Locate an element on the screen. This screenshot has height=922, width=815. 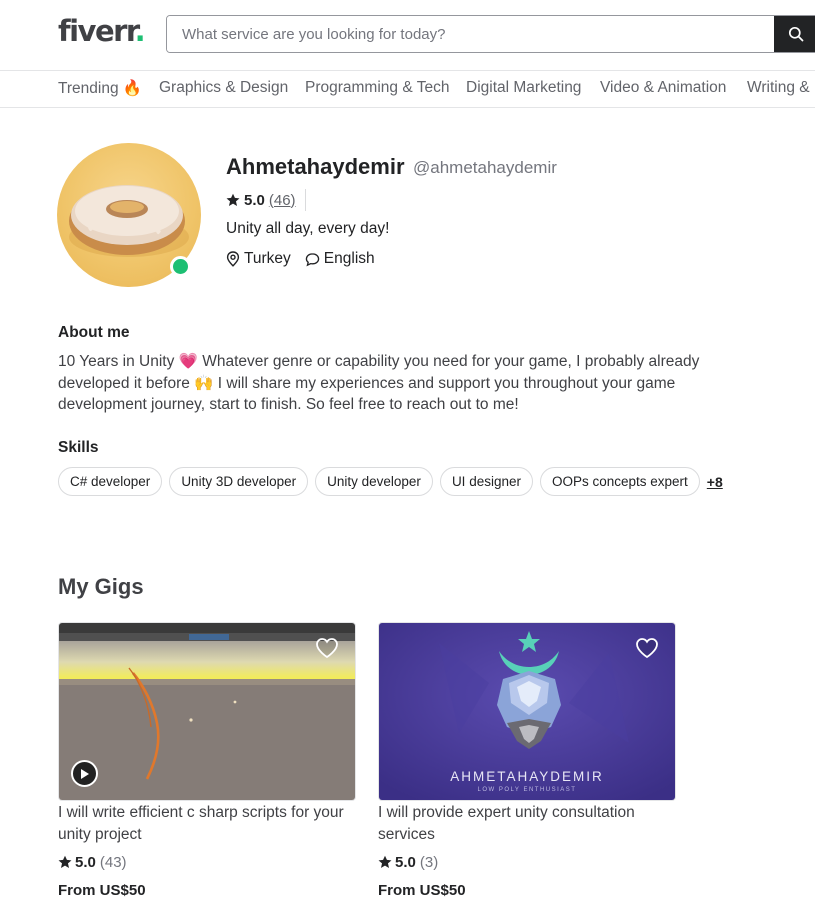
search-button is located at coordinates (794, 34).